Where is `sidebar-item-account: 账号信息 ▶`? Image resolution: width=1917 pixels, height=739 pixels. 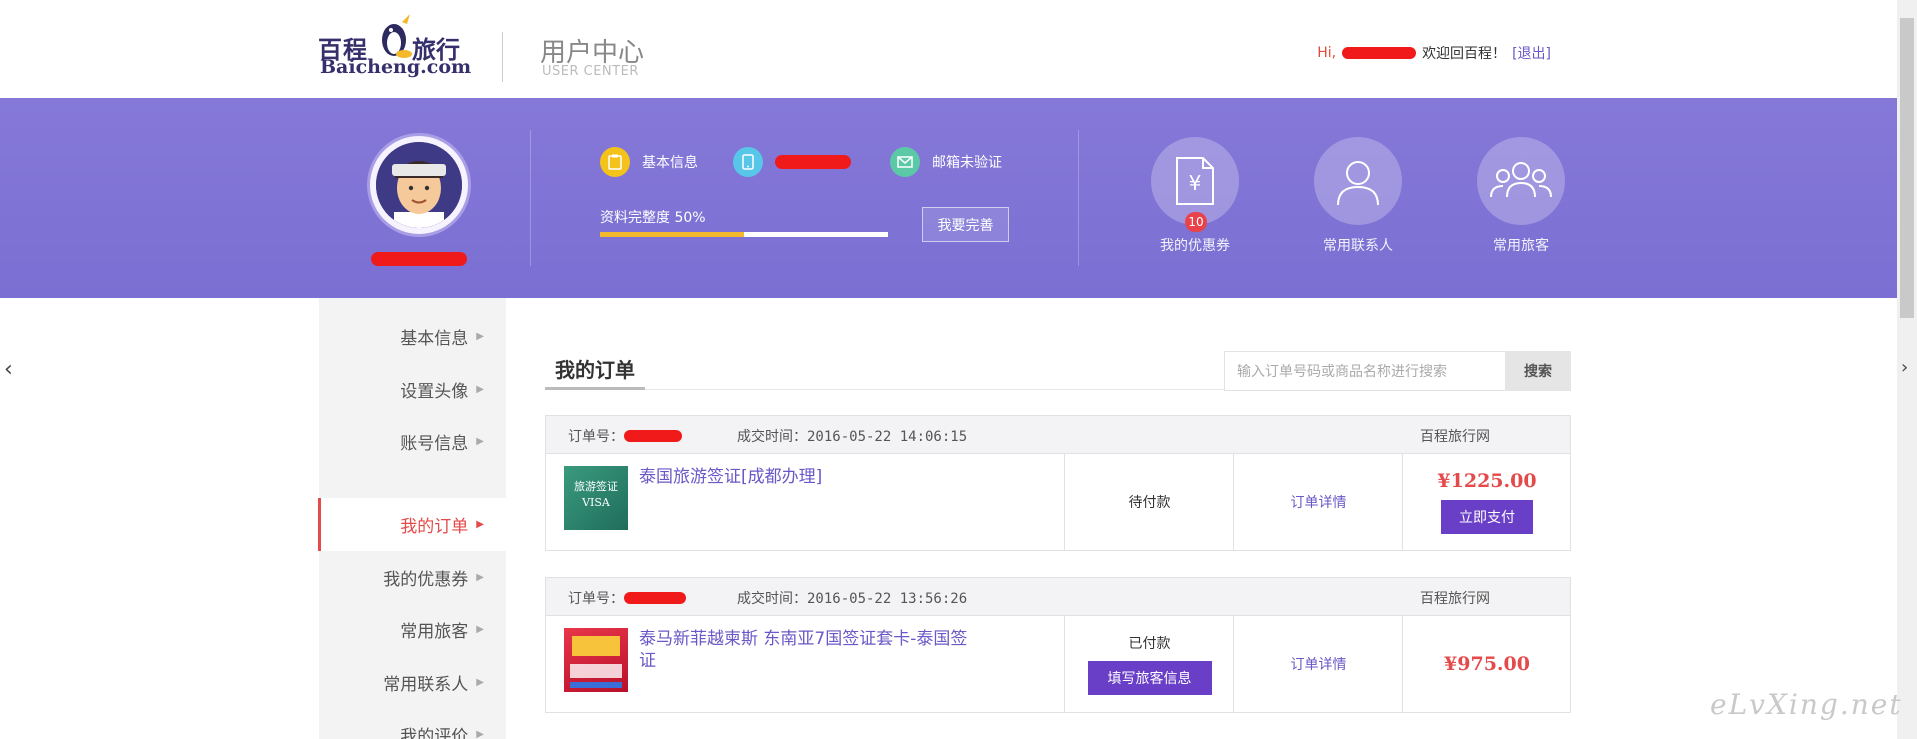 sidebar-item-account: 账号信息 ▶ is located at coordinates (412, 441).